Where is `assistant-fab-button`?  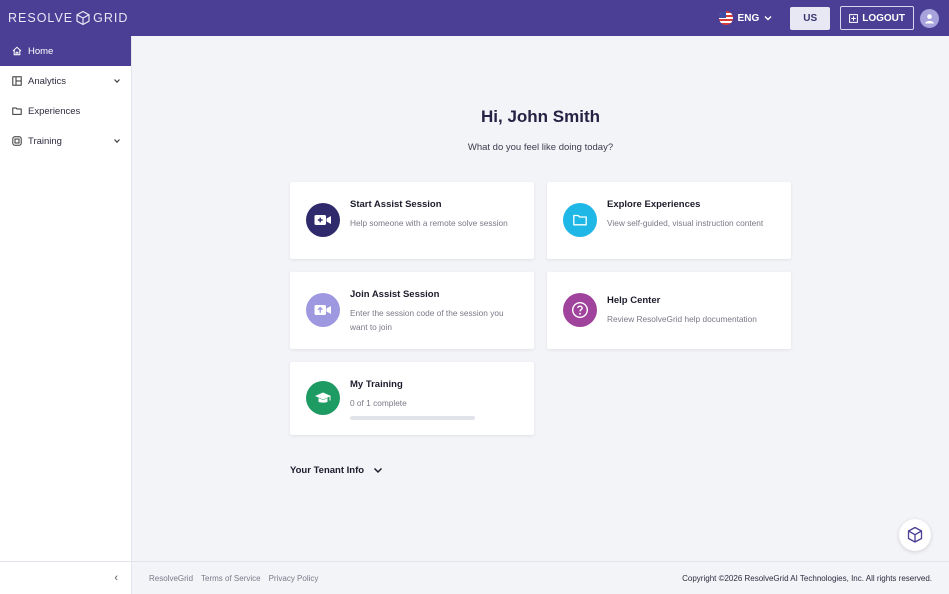
assistant-fab-button is located at coordinates (915, 535).